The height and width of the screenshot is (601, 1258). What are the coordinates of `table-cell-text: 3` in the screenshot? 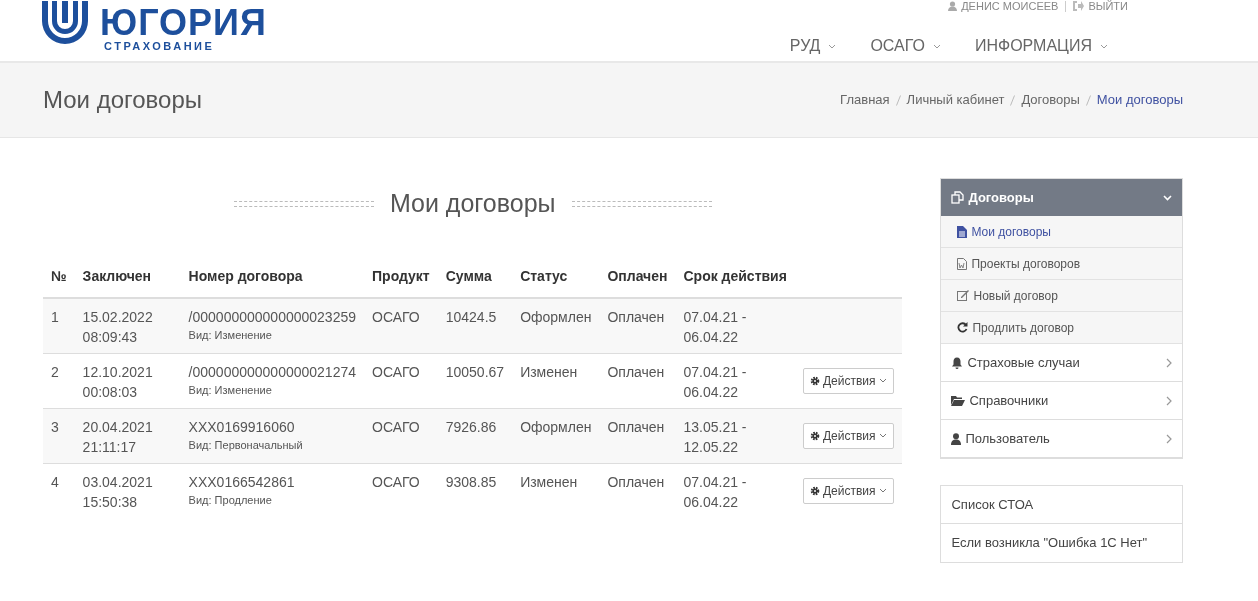 It's located at (55, 427).